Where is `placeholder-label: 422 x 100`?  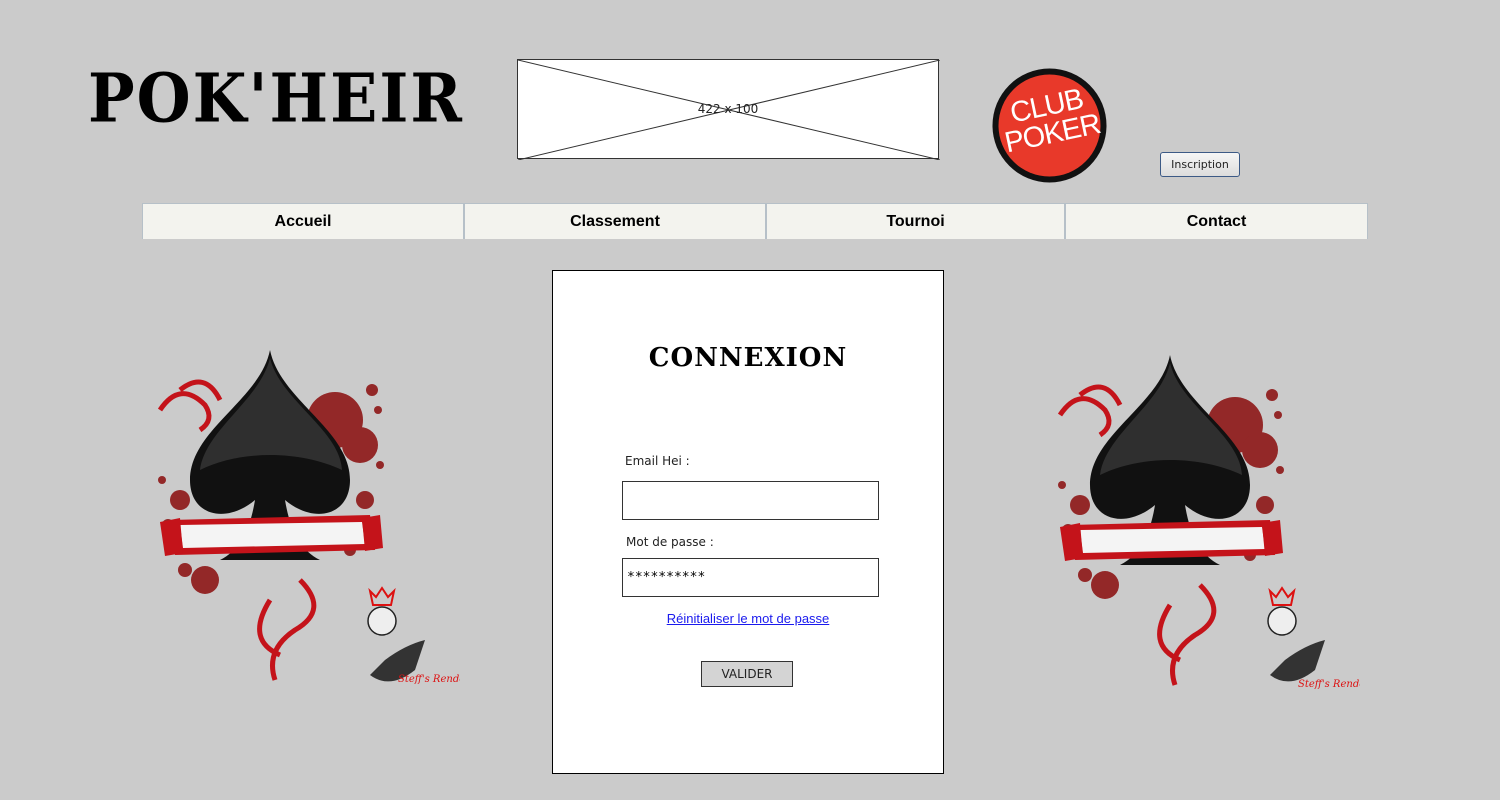
placeholder-label: 422 x 100 is located at coordinates (728, 109).